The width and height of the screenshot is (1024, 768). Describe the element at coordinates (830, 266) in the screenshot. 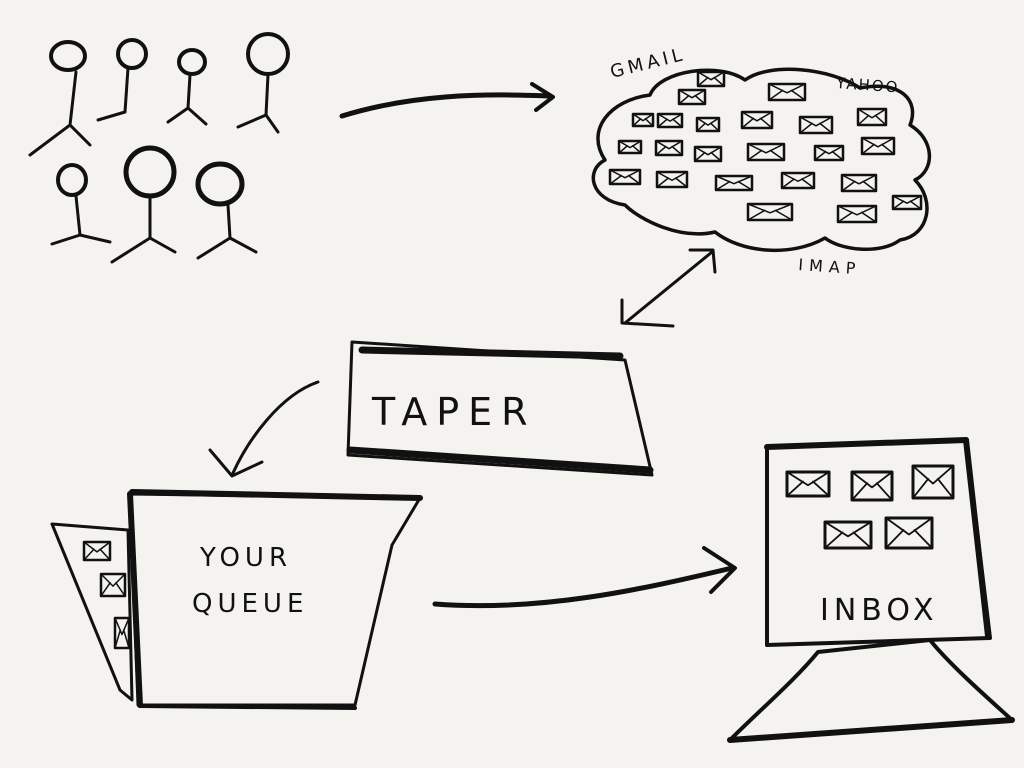

I see `imap-label: IMAP` at that location.